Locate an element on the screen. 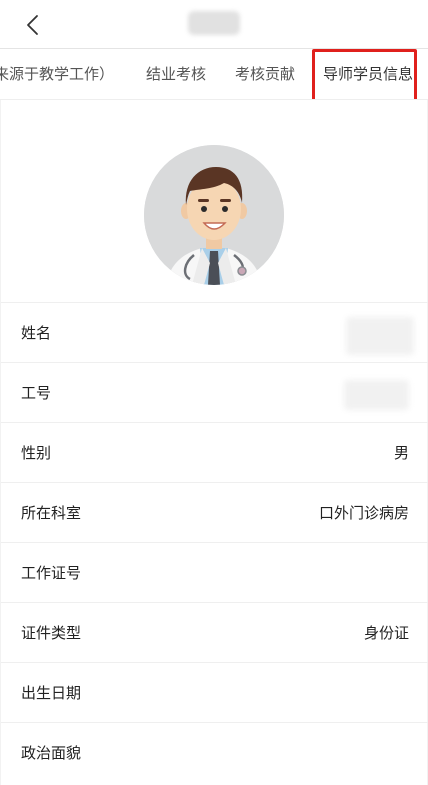 Image resolution: width=428 pixels, height=785 pixels. id-type-value: 身份证 is located at coordinates (386, 633).